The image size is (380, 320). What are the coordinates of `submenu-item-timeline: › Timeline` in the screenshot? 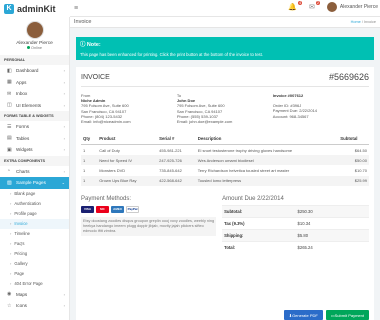 It's located at (34, 234).